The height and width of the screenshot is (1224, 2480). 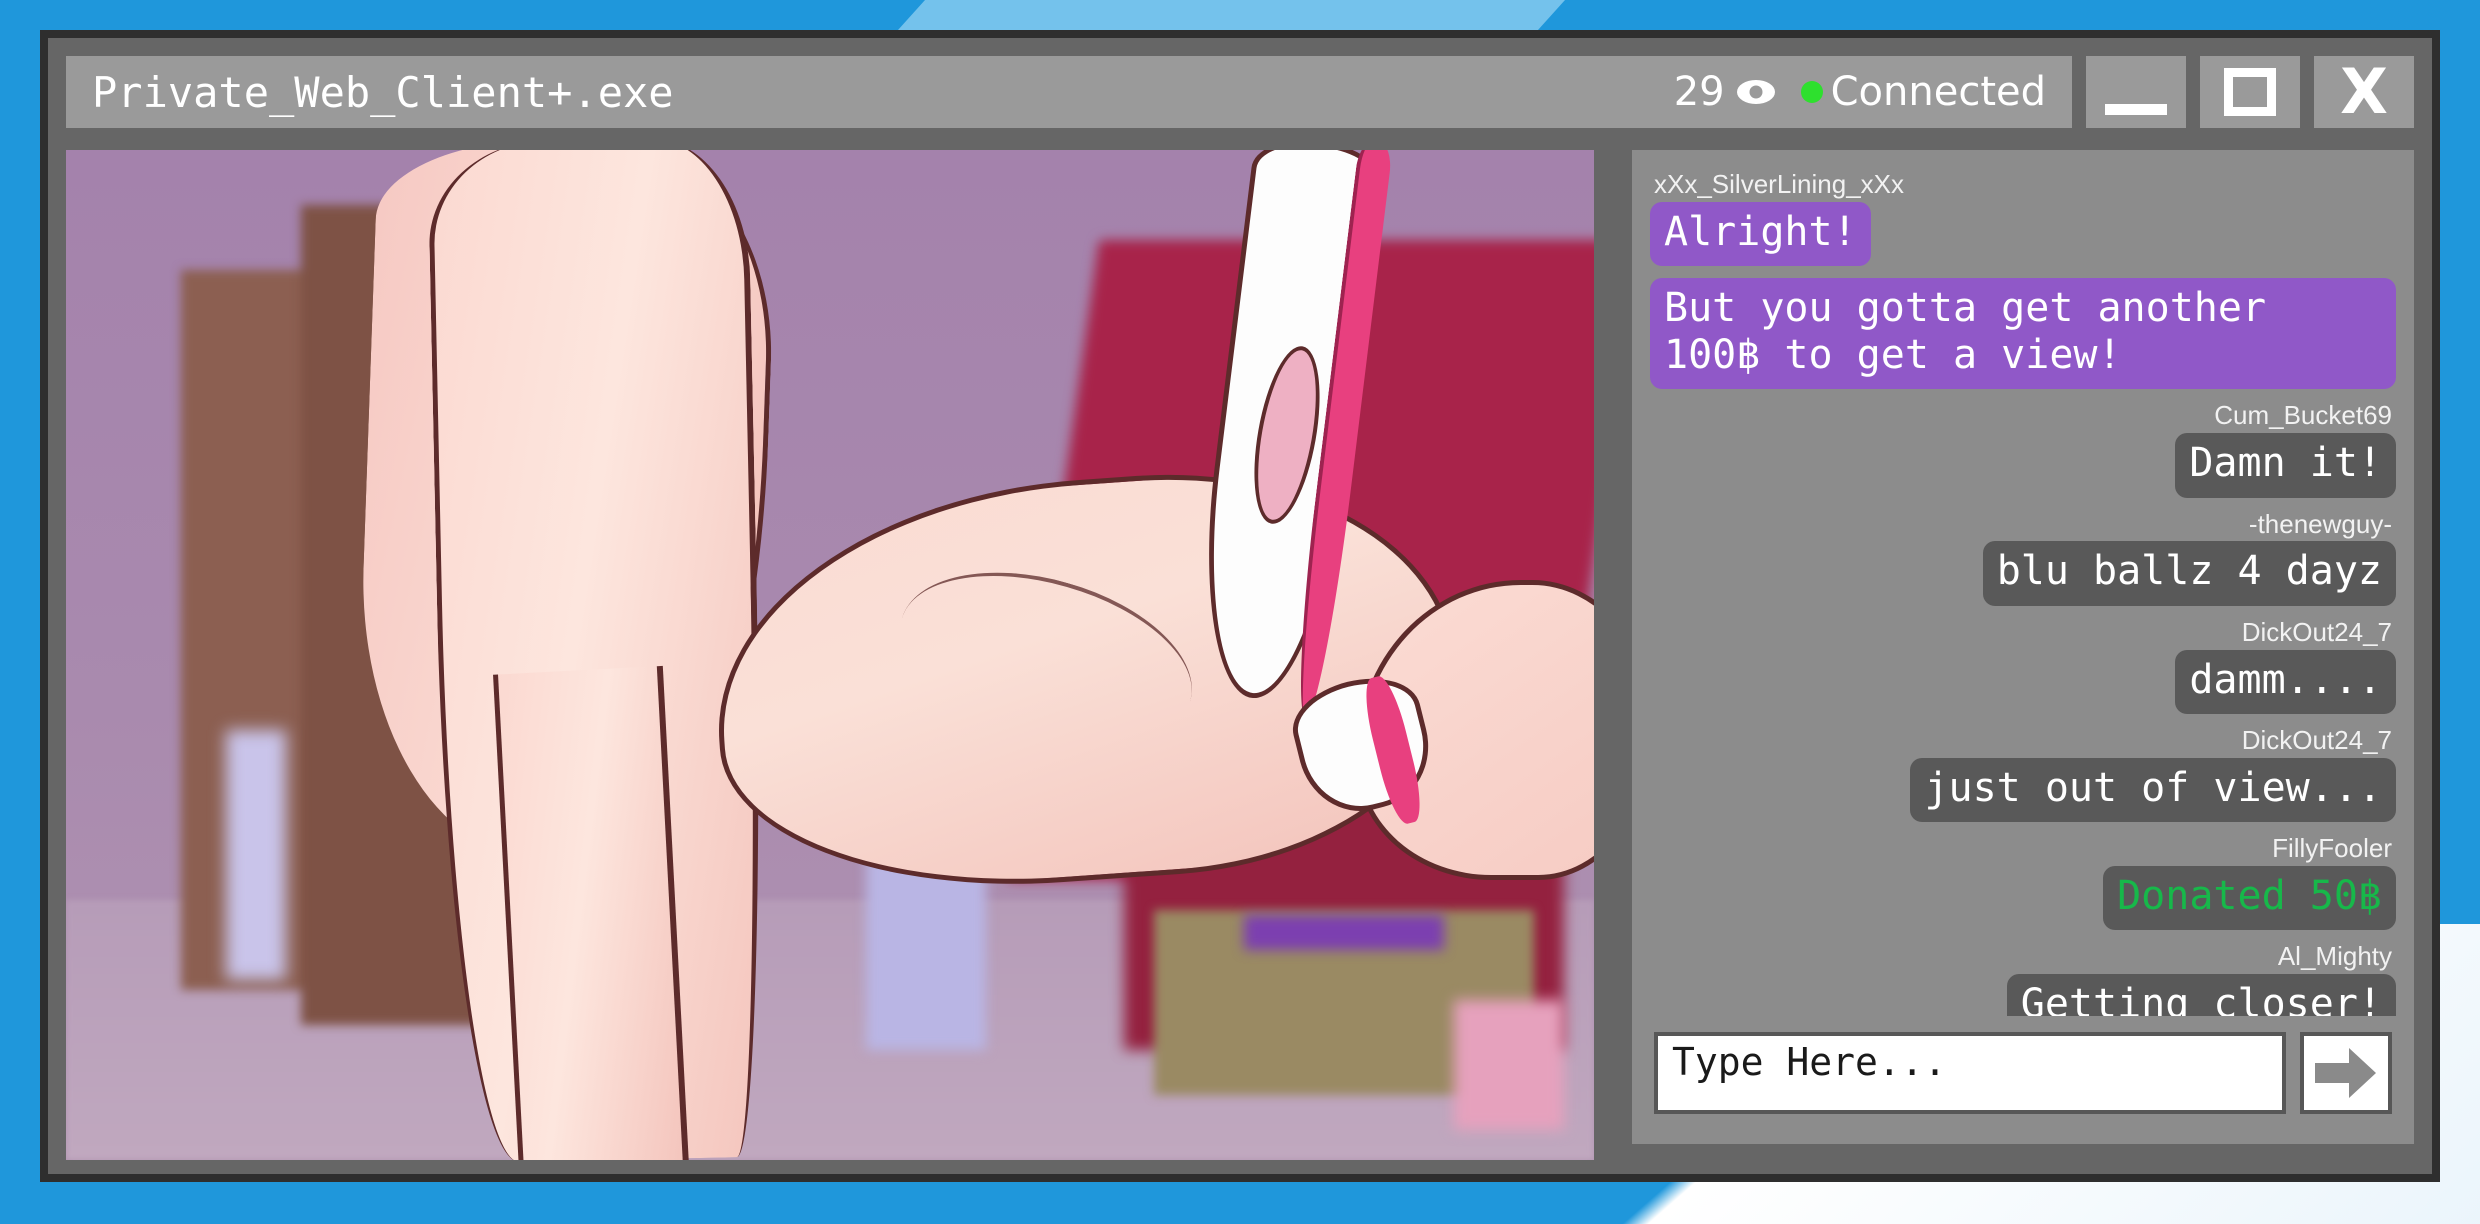 I want to click on chat-donation-bubble: Donated 50฿, so click(x=2249, y=897).